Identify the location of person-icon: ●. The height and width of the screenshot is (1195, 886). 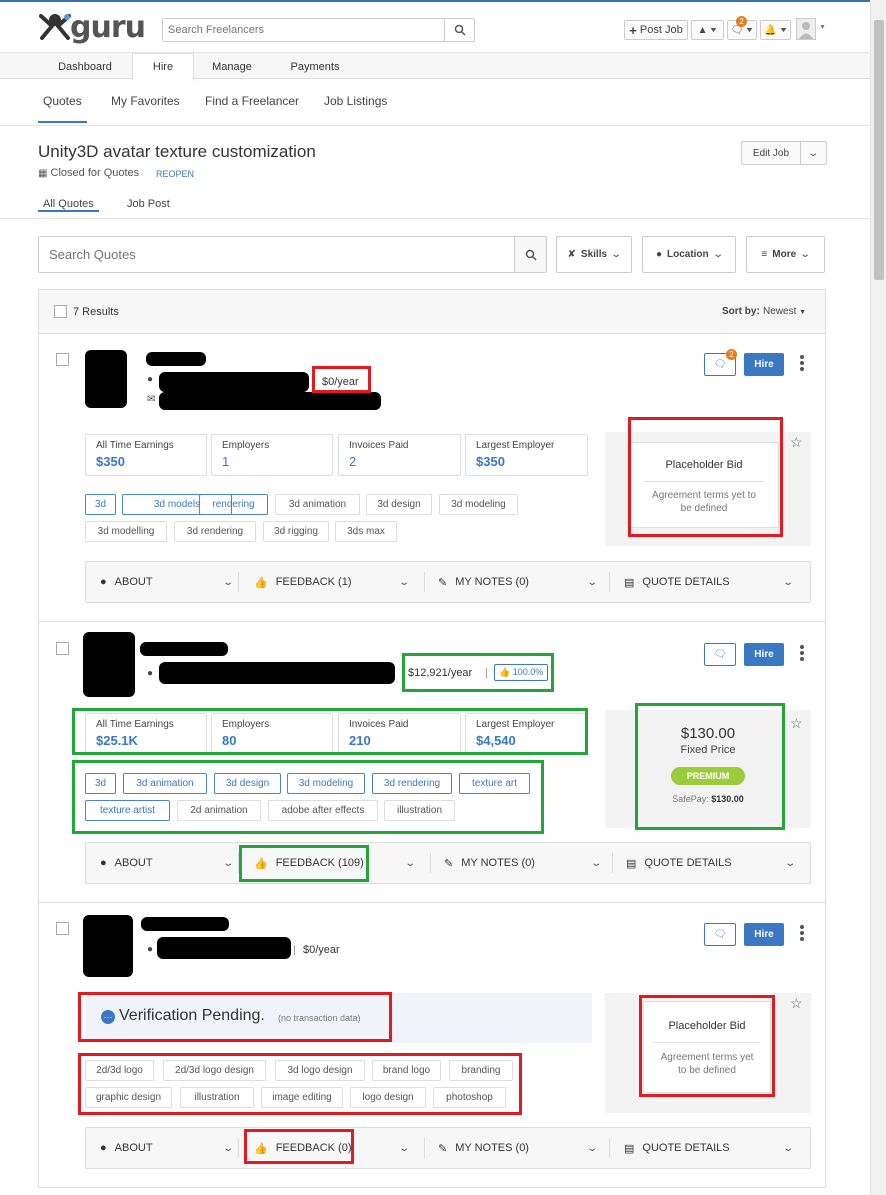
(103, 863).